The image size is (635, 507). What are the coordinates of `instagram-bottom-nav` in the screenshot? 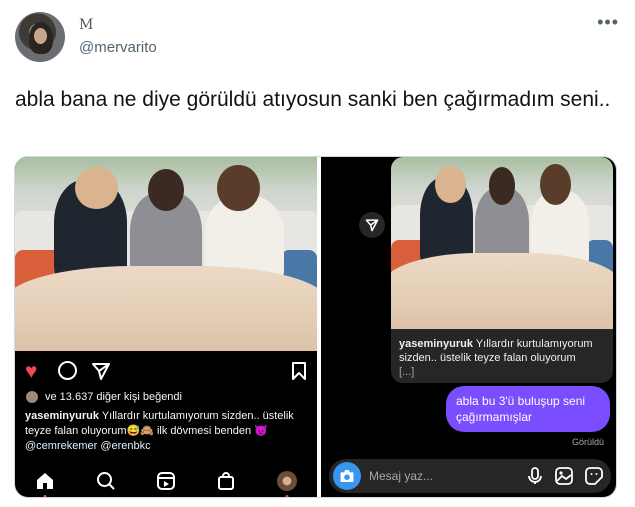 It's located at (166, 480).